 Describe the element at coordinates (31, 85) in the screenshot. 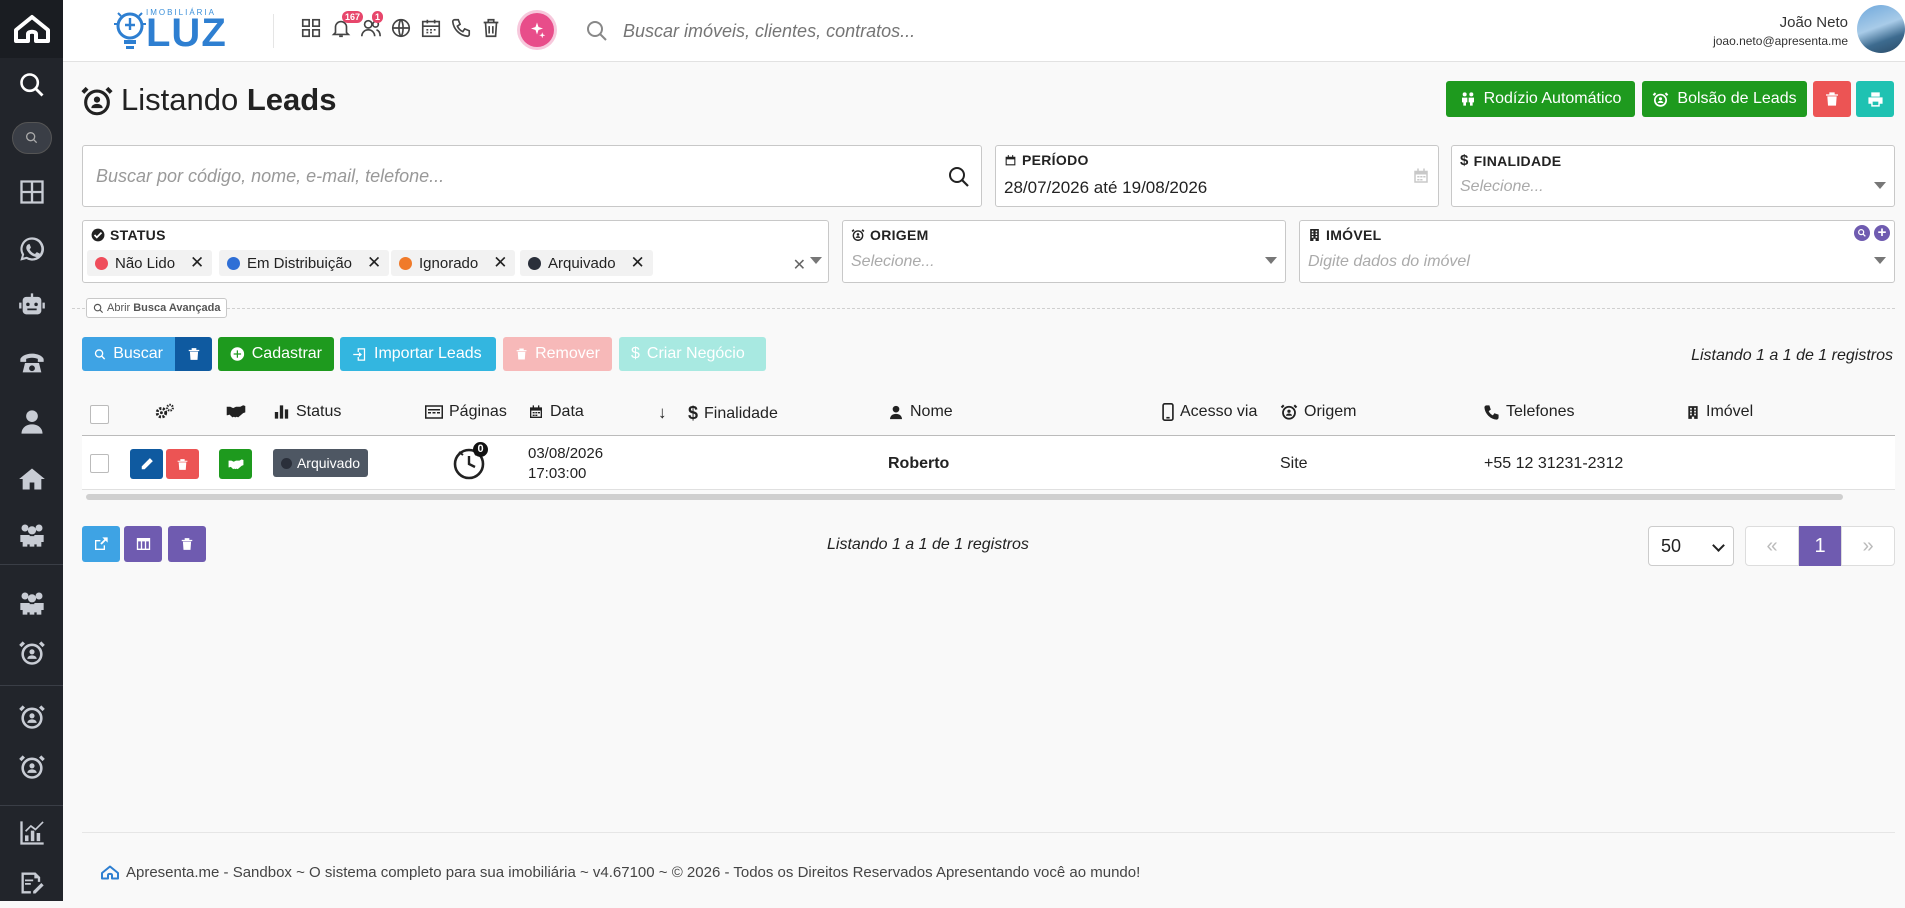

I see `sidebar-search` at that location.